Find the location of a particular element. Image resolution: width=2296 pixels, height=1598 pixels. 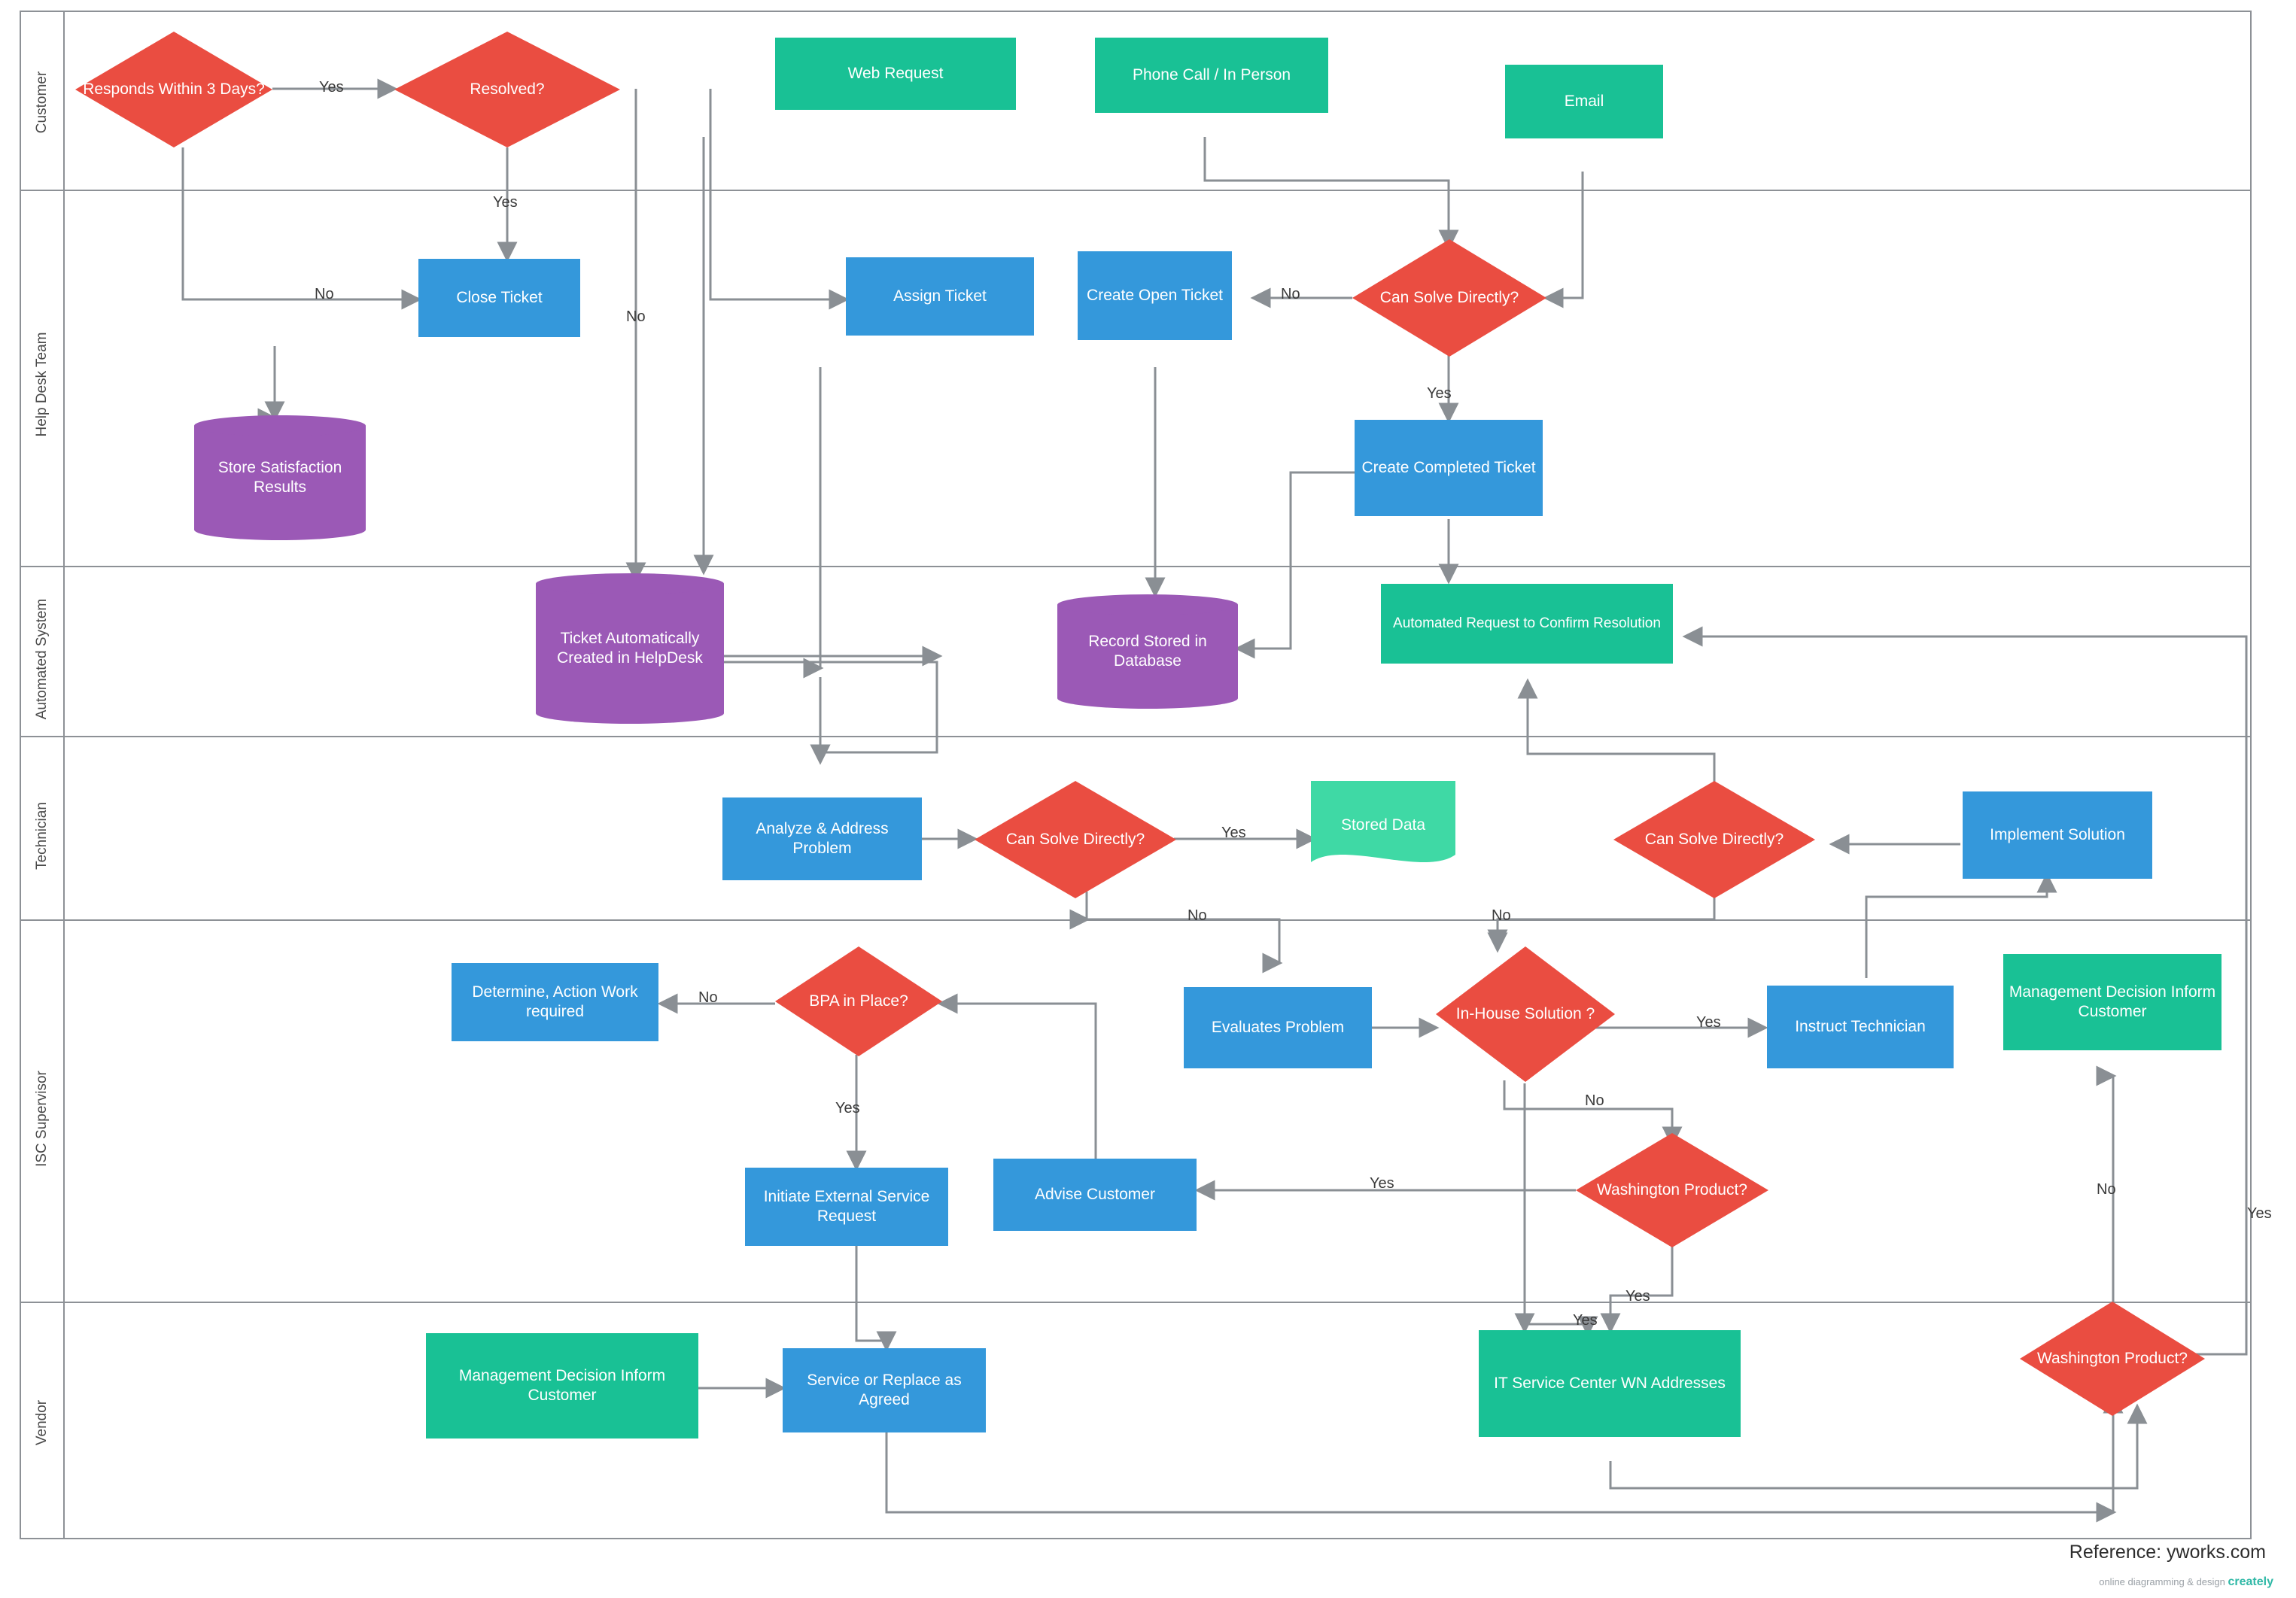

node-cansolve-technician: Can Solve Directly? is located at coordinates (1075, 839).